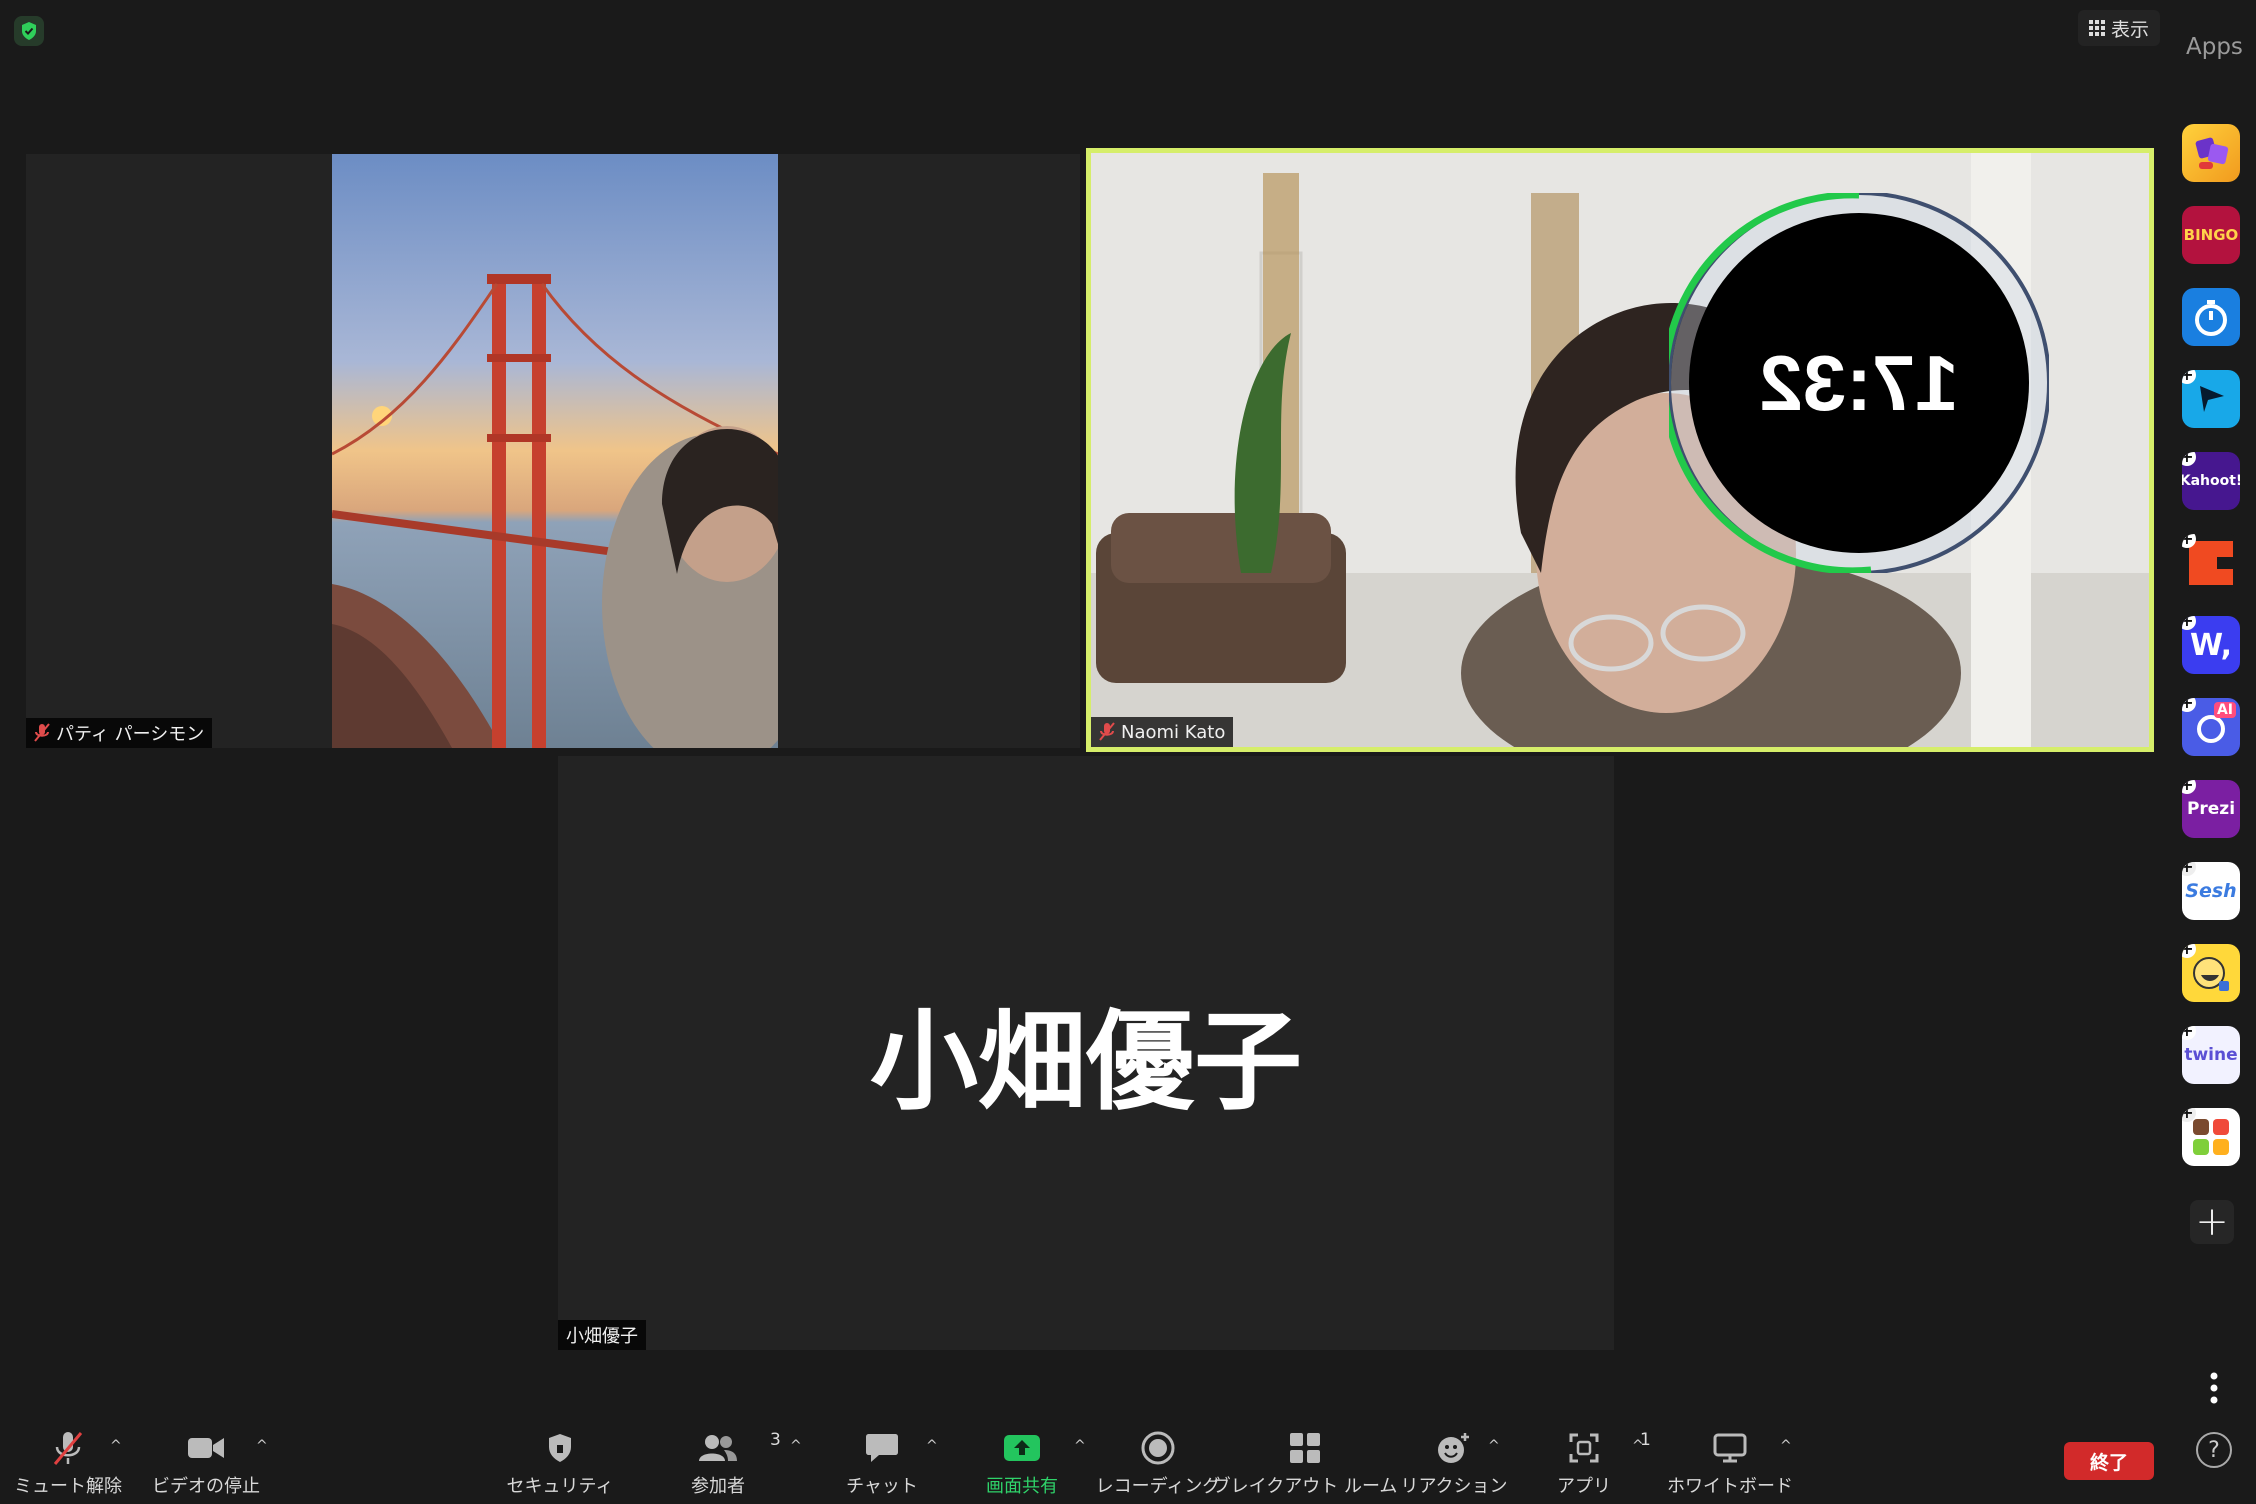  I want to click on ai-label: AI, so click(2224, 710).